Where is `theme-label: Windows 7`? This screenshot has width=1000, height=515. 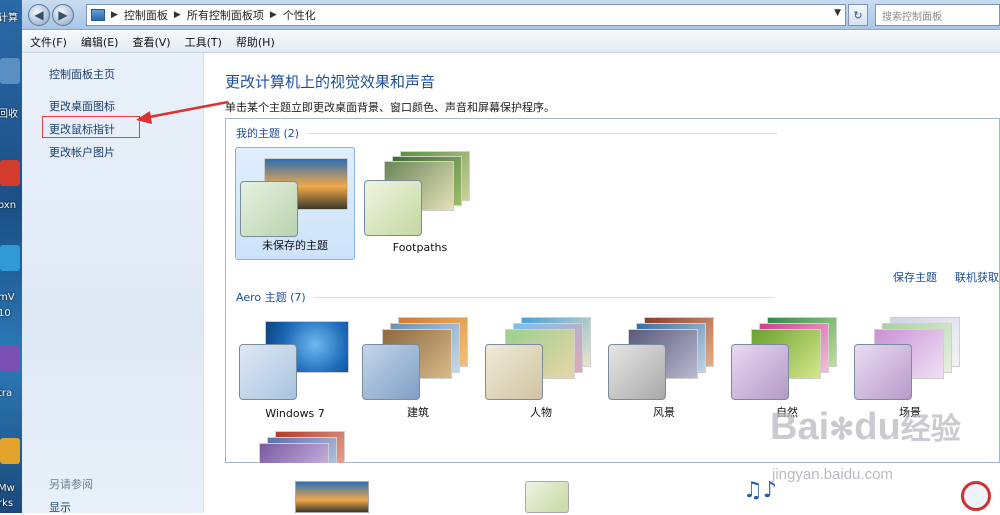 theme-label: Windows 7 is located at coordinates (295, 413).